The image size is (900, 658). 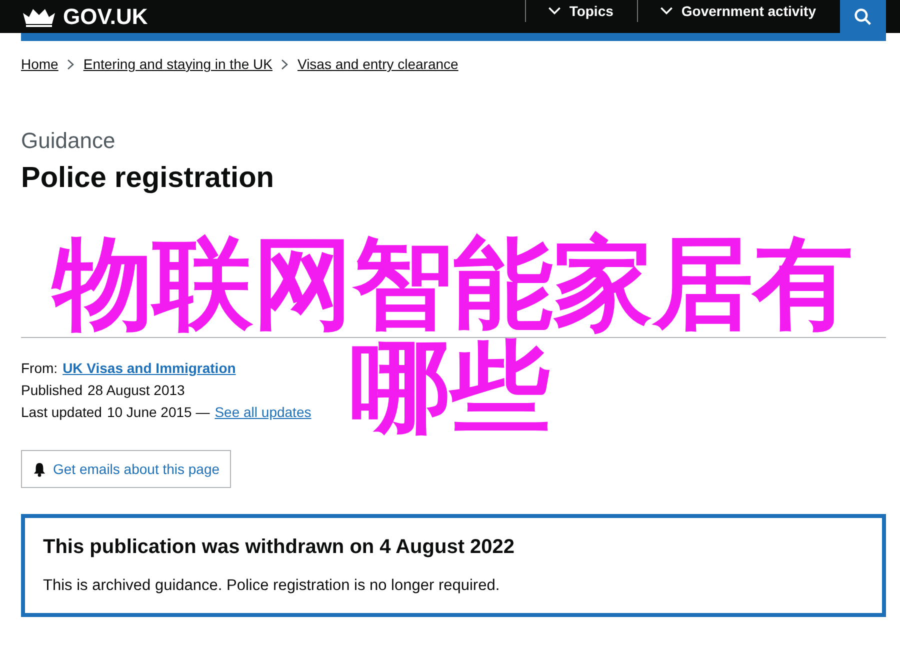 What do you see at coordinates (39, 64) in the screenshot?
I see `breadcrumb-link: Home` at bounding box center [39, 64].